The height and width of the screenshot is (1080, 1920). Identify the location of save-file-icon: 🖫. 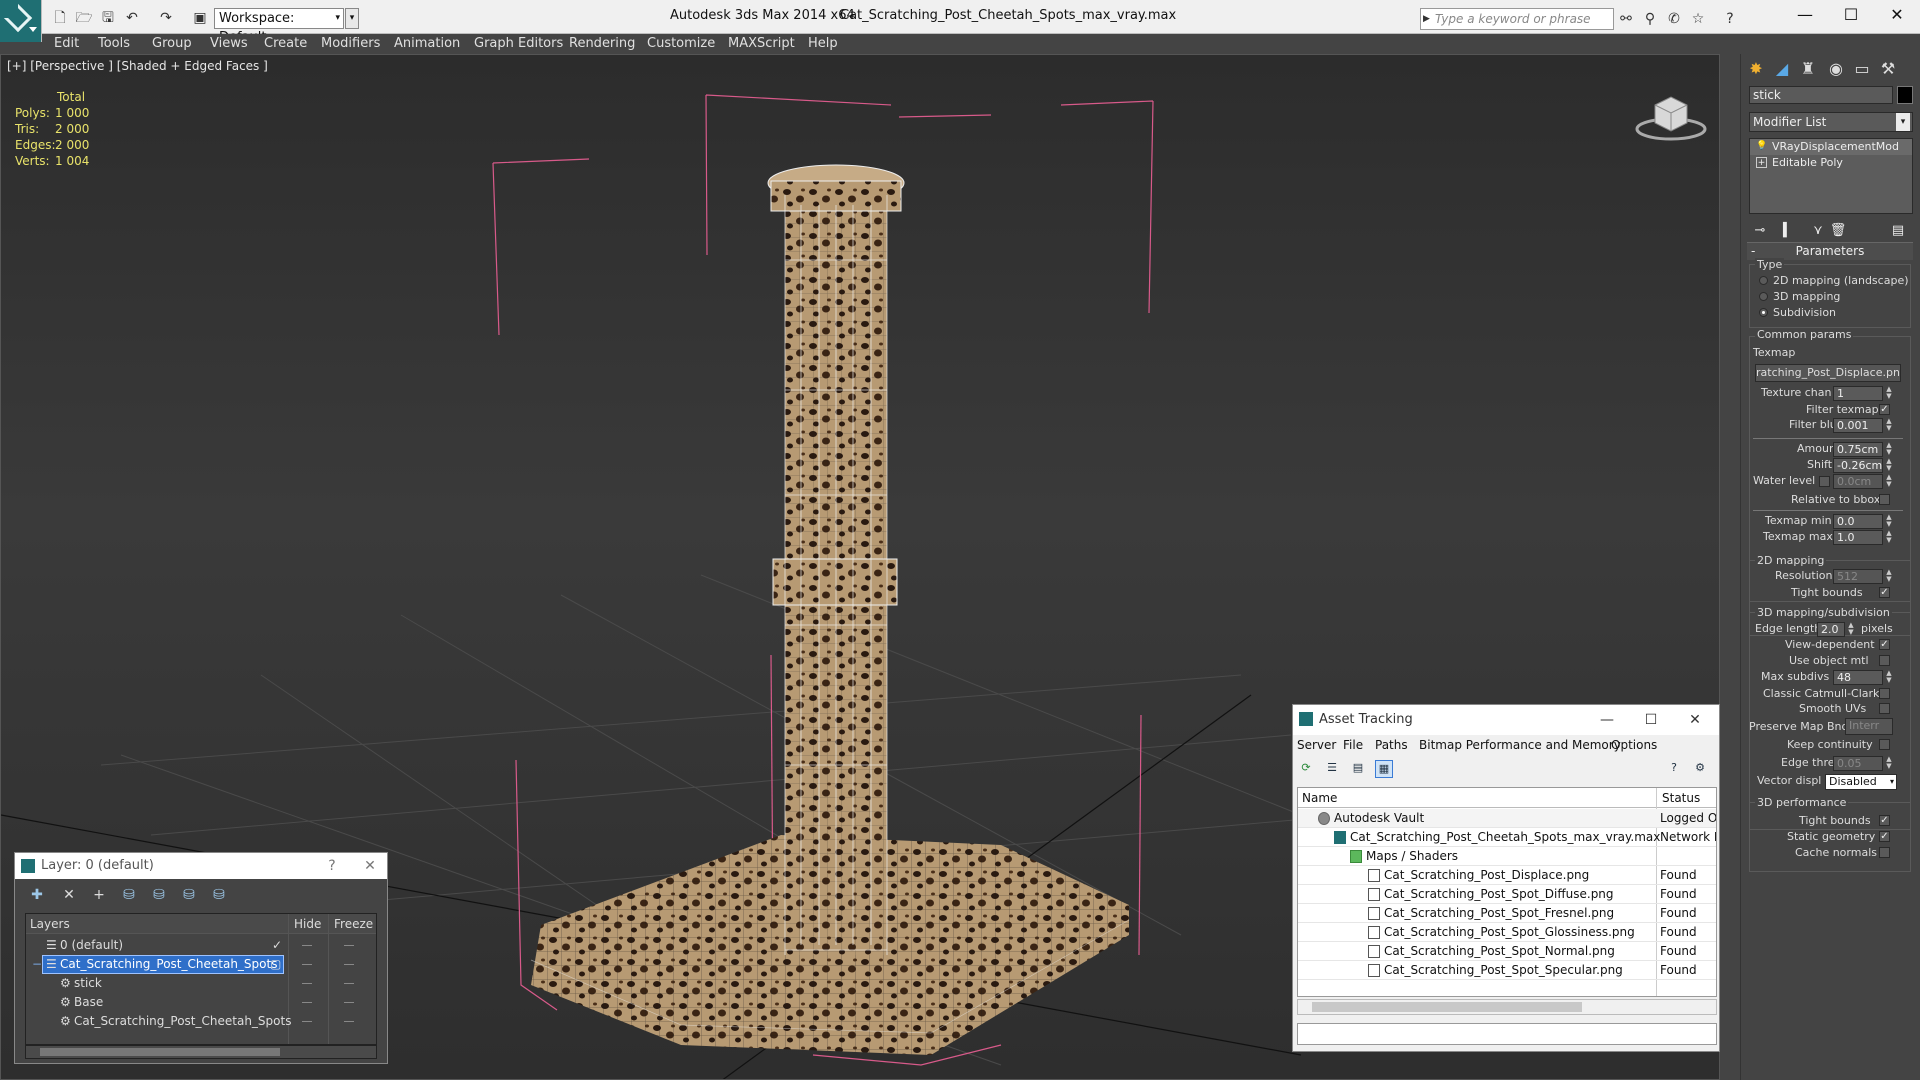
(108, 18).